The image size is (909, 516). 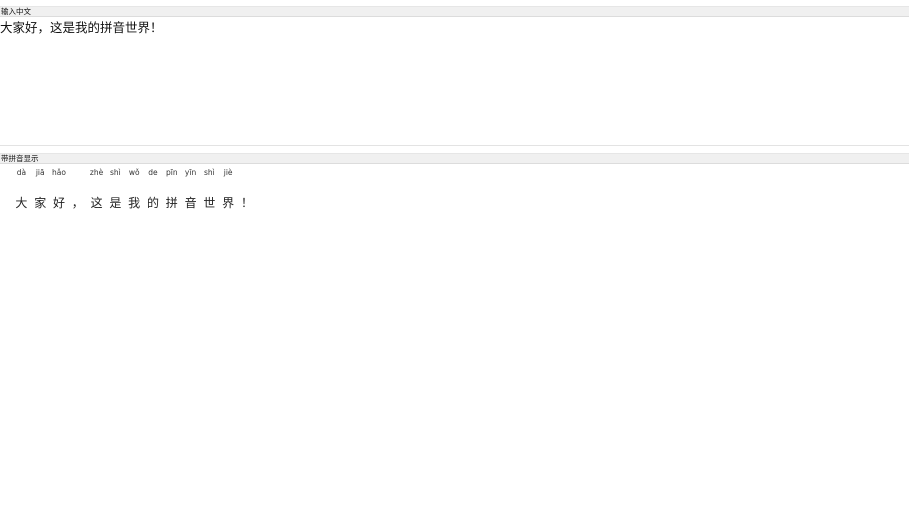 What do you see at coordinates (209, 203) in the screenshot?
I see `hanzi-char: 世` at bounding box center [209, 203].